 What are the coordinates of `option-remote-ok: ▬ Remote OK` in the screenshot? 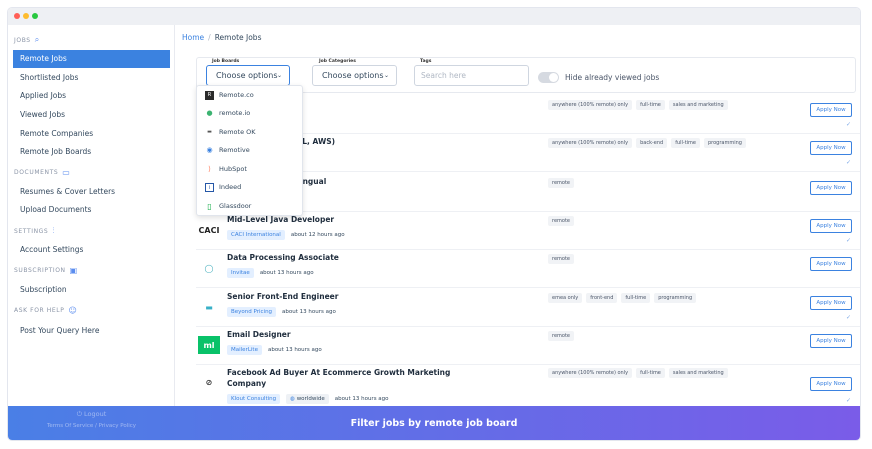 It's located at (250, 132).